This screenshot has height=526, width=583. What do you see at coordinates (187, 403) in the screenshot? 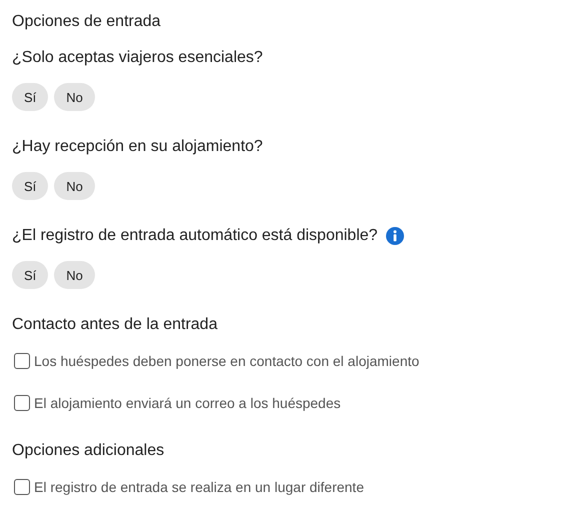
I see `checkbox-label: El alojamiento enviará un correo a los huéspedes` at bounding box center [187, 403].